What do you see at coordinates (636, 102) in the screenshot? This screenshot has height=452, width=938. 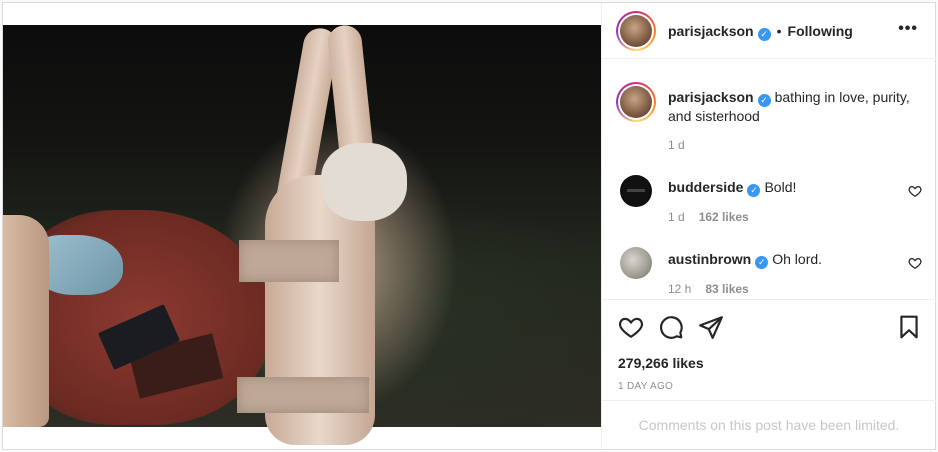 I see `caption-avatar` at bounding box center [636, 102].